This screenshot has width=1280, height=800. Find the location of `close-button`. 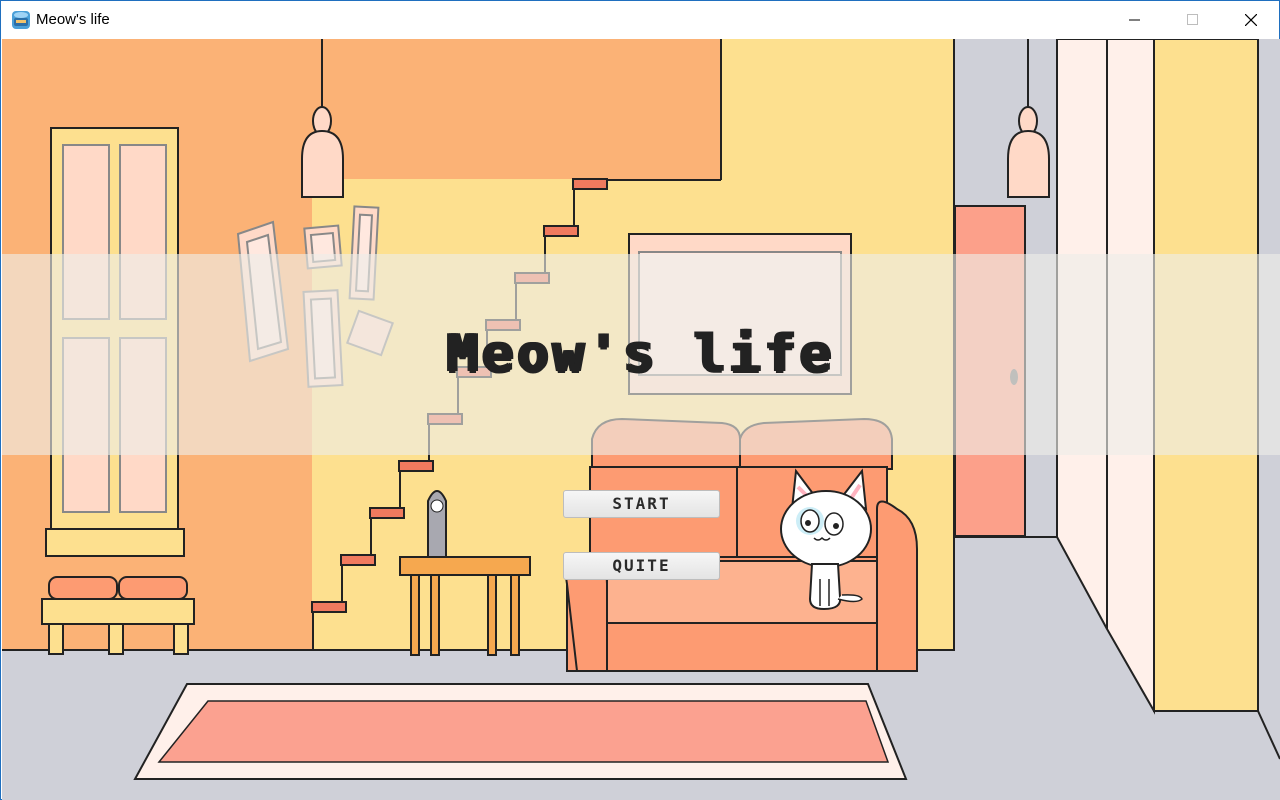

close-button is located at coordinates (1251, 20).